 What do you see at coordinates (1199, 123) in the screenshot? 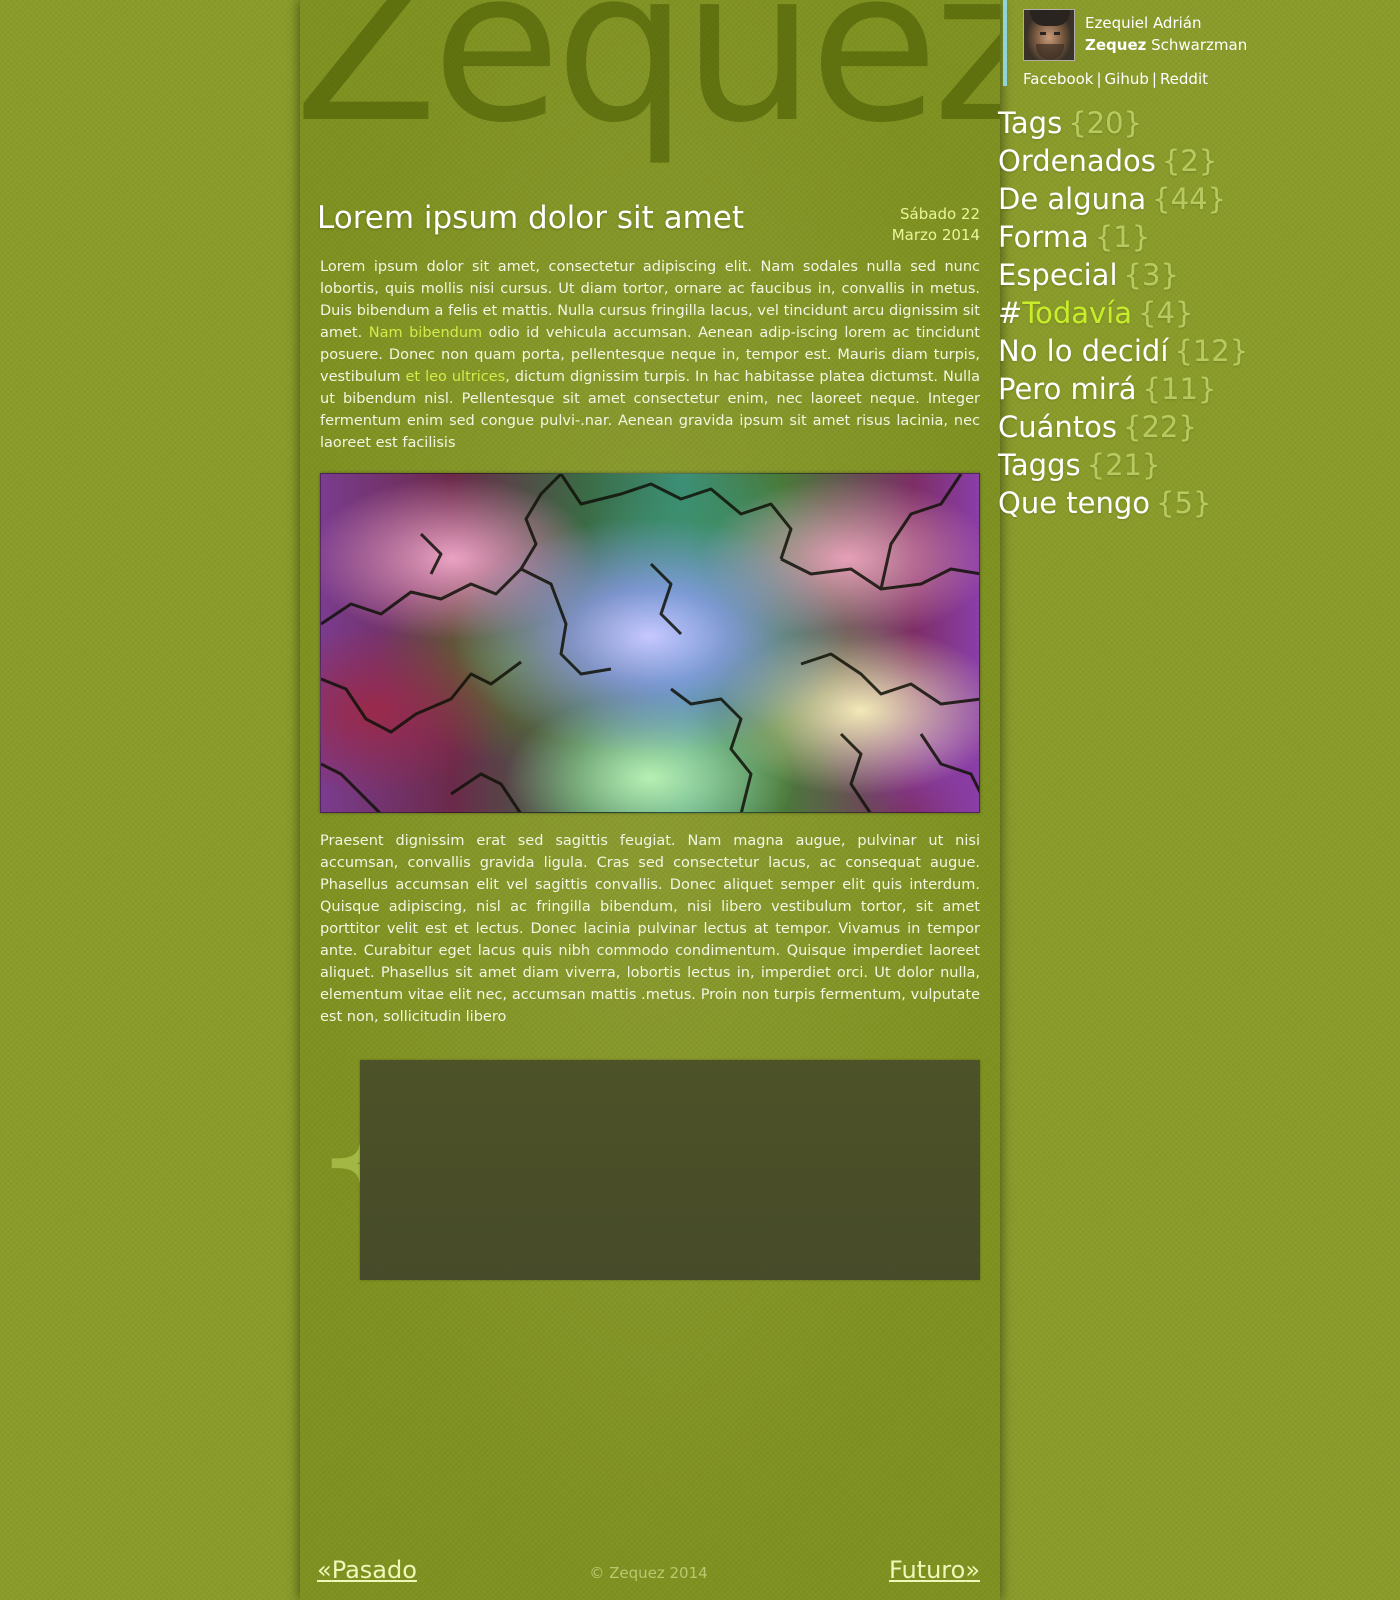
I see `tag-item-tags: Tags {20}` at bounding box center [1199, 123].